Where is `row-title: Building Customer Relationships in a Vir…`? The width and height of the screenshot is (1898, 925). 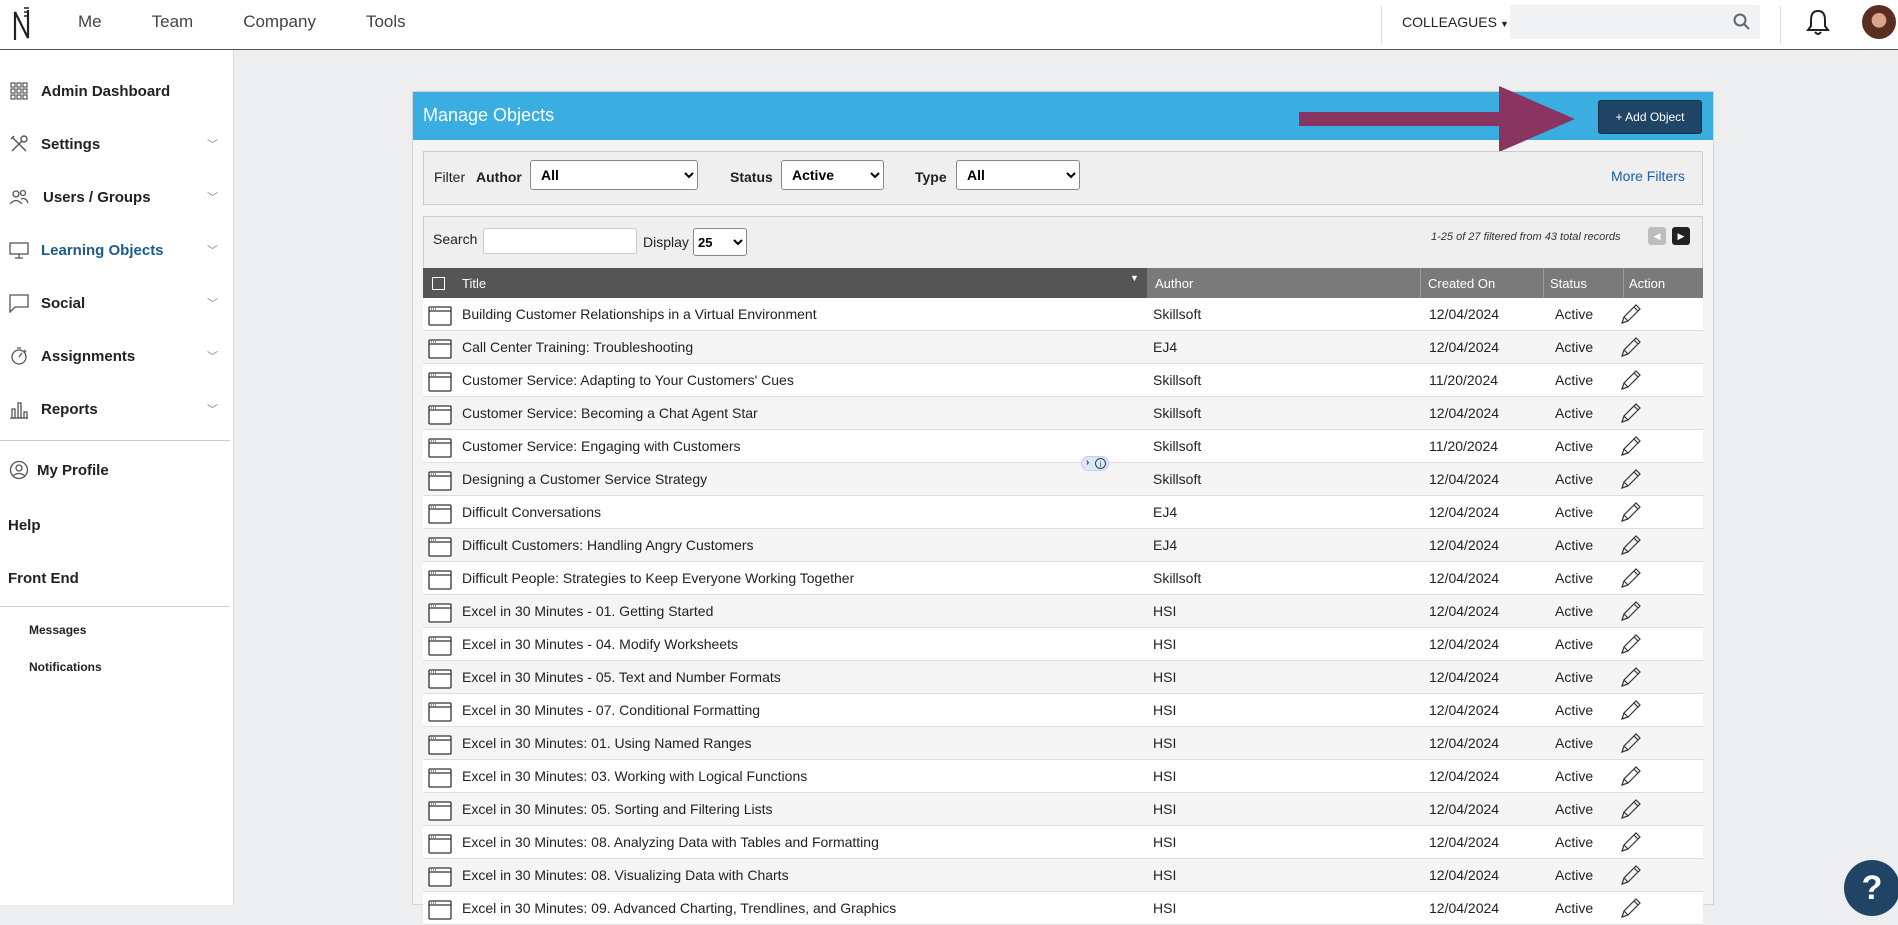 row-title: Building Customer Relationships in a Vir… is located at coordinates (639, 314).